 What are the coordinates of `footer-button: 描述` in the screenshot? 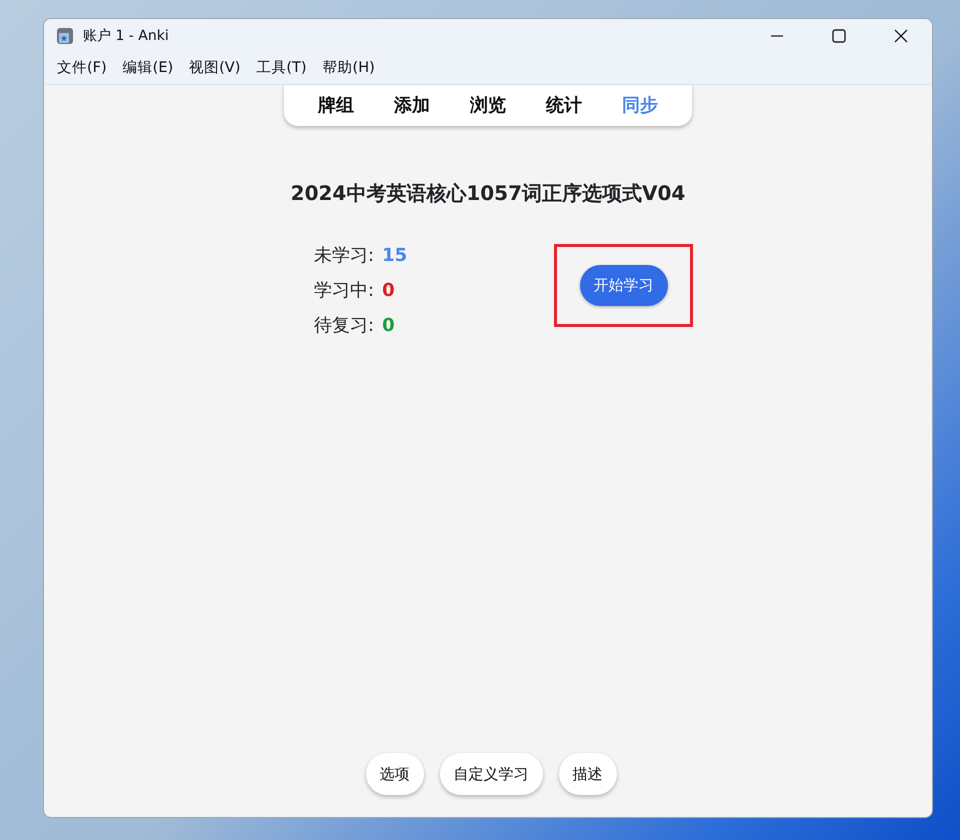 It's located at (587, 773).